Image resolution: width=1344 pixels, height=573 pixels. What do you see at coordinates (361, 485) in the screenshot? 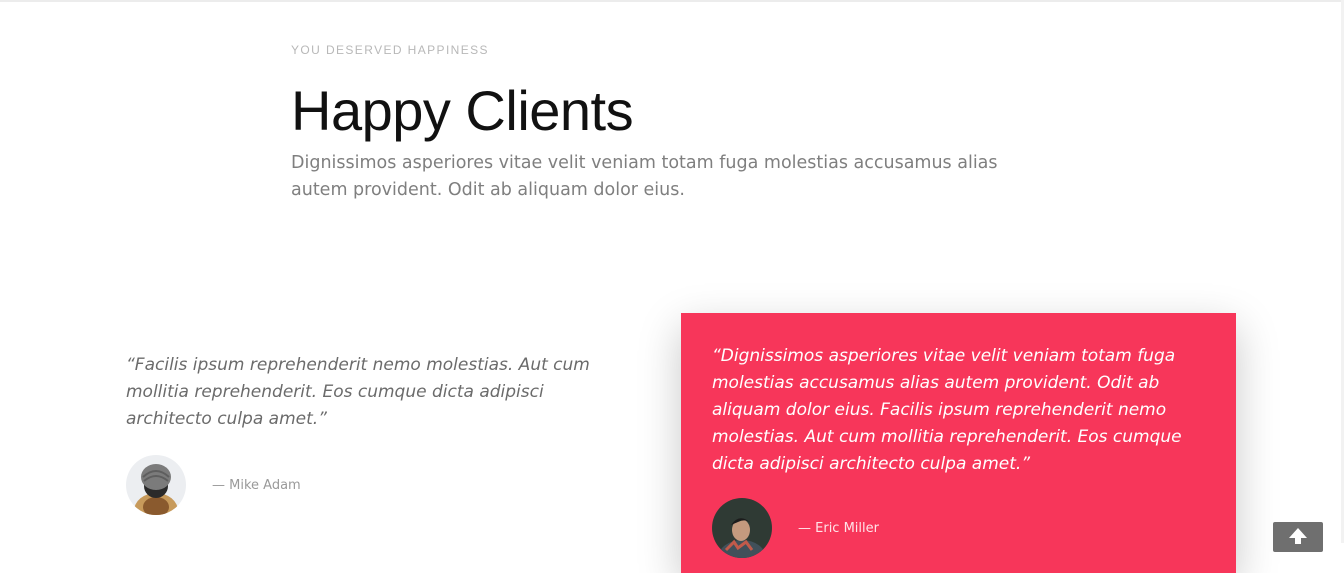
I see `testimonial-author-row: — Mike Adam` at bounding box center [361, 485].